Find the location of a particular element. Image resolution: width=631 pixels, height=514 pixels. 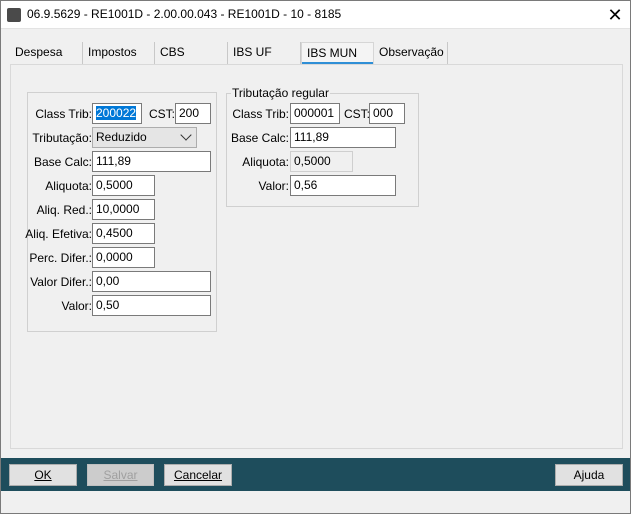

tab-label: Despesa is located at coordinates (39, 52).